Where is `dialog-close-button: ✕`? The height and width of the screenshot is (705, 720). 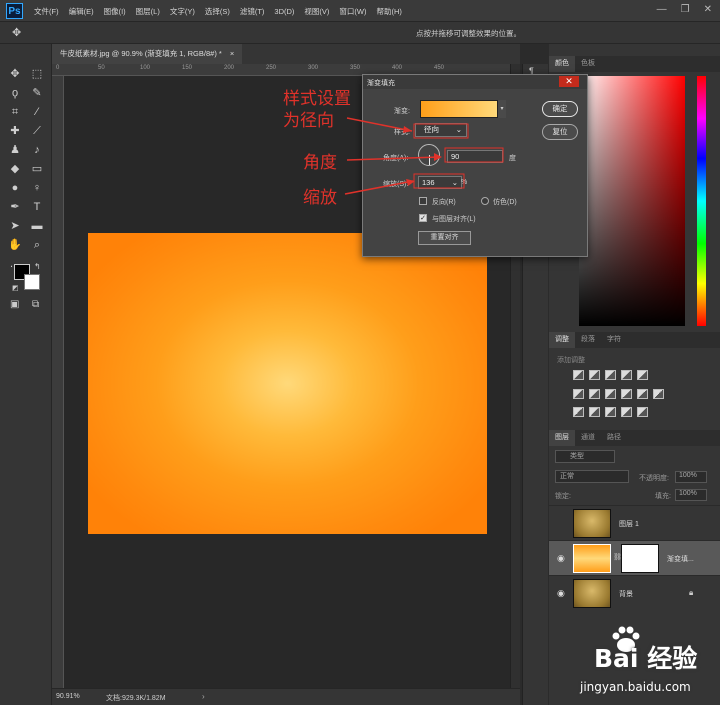
dialog-close-button: ✕ is located at coordinates (569, 81).